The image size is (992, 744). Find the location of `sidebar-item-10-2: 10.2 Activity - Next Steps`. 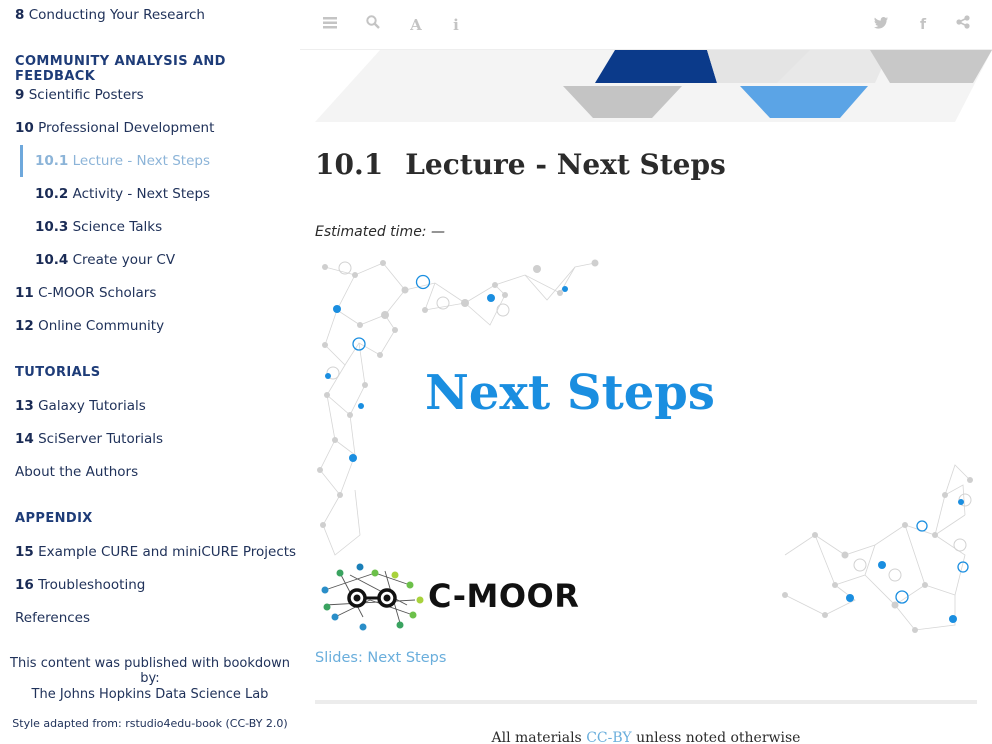

sidebar-item-10-2: 10.2 Activity - Next Steps is located at coordinates (122, 194).